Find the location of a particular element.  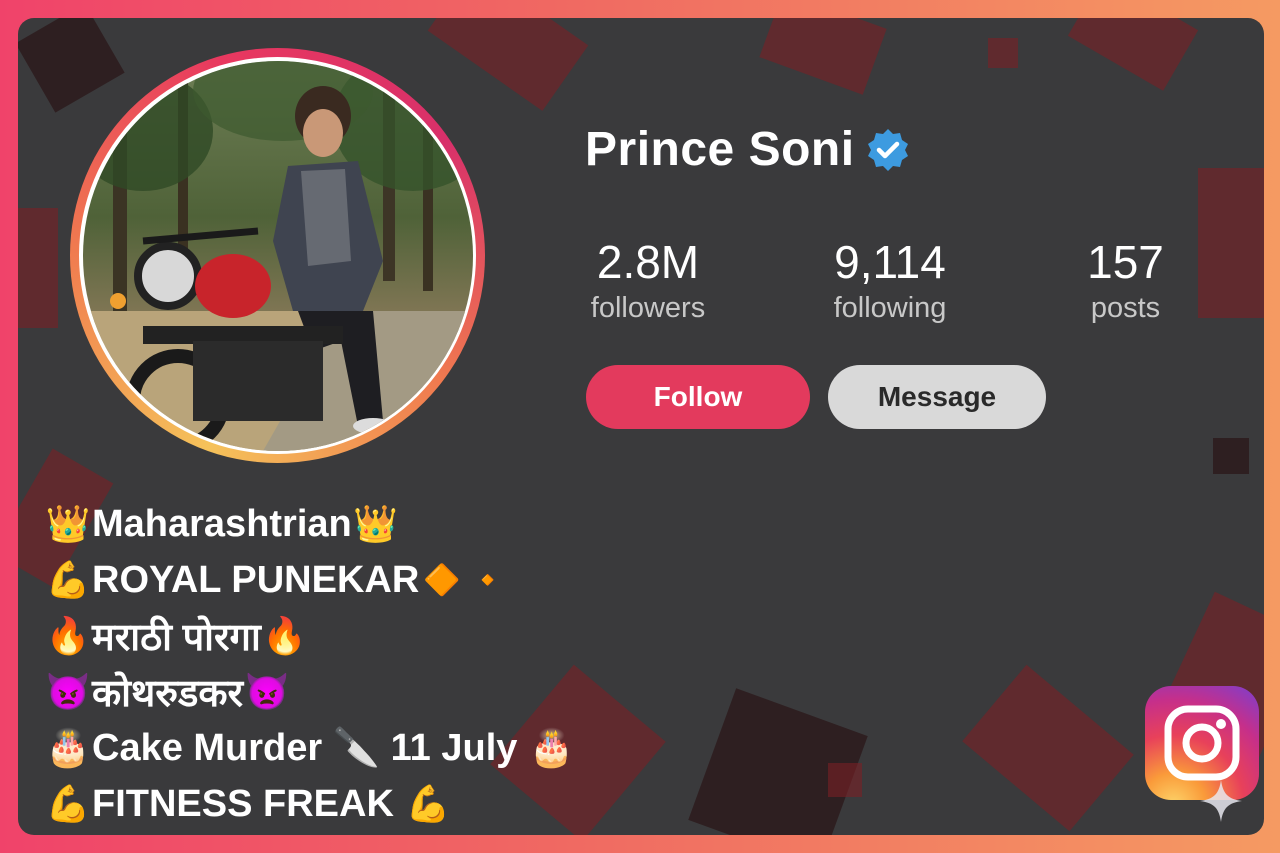

profile-name: Prince Soni is located at coordinates (720, 149).